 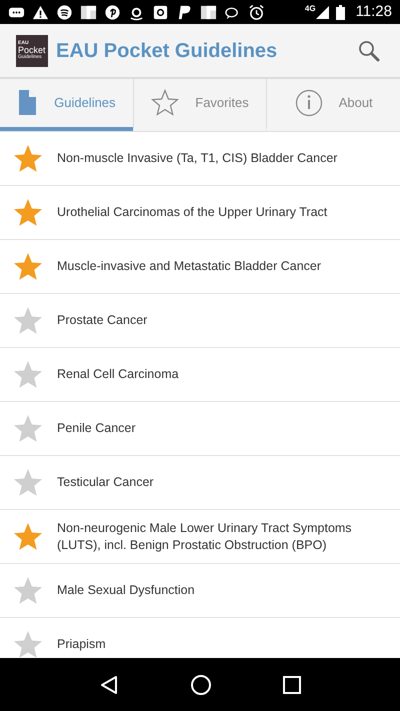 I want to click on pin-app-icon, so click(x=112, y=12).